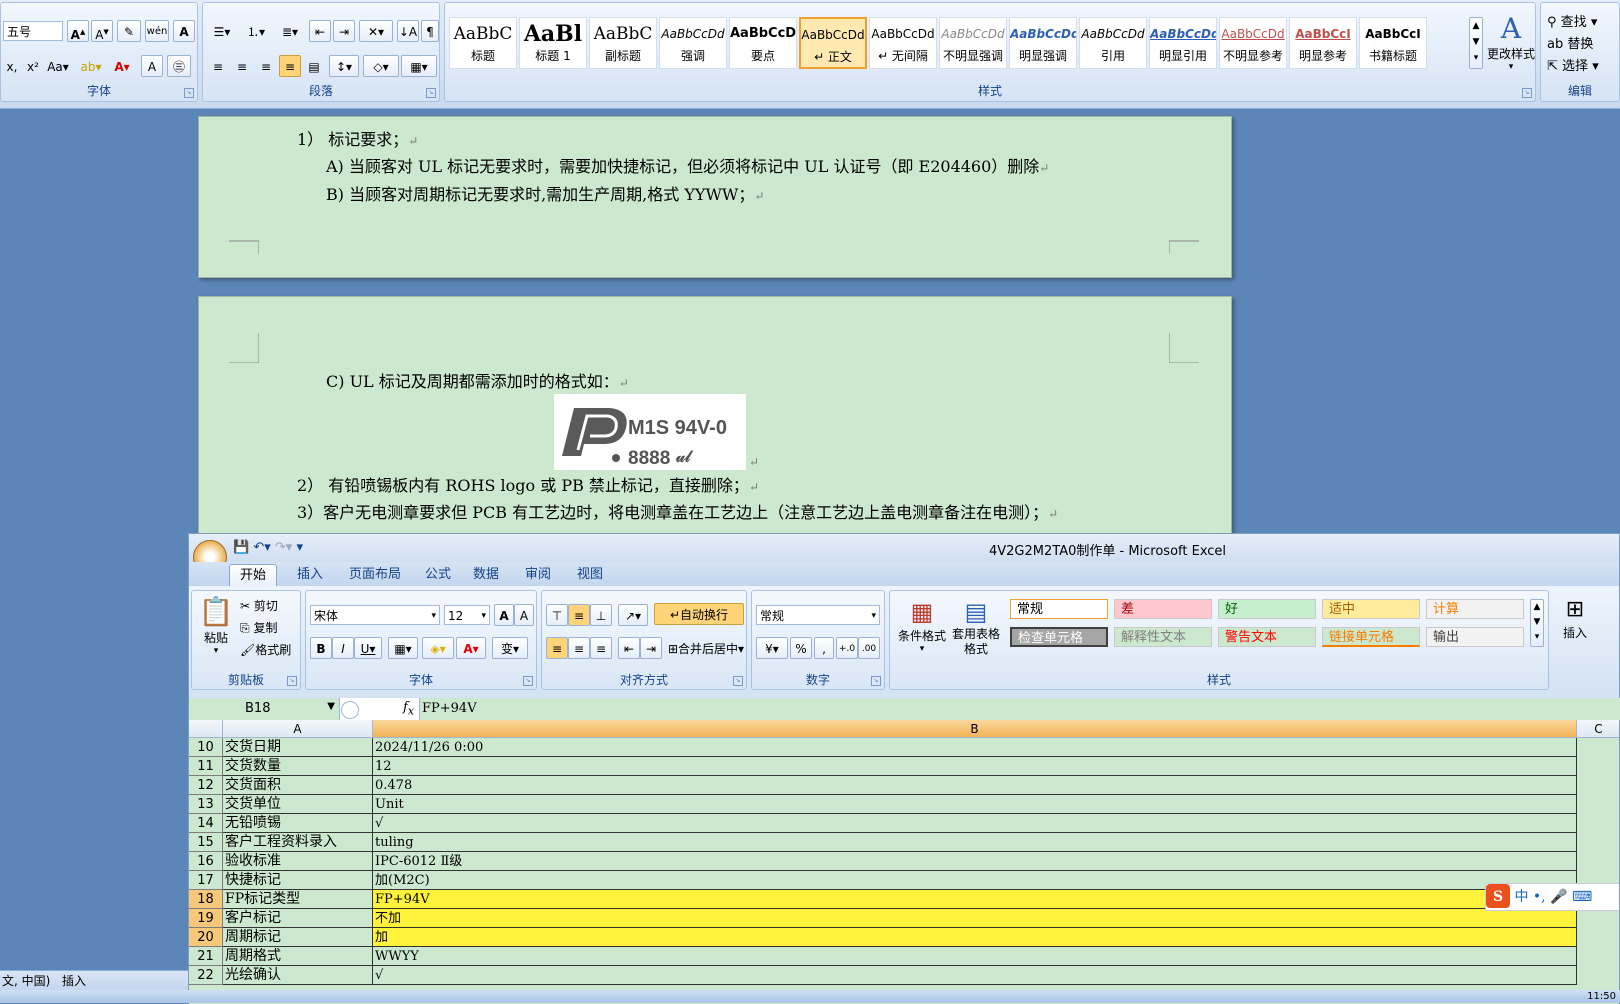 The width and height of the screenshot is (1620, 1004). What do you see at coordinates (623, 43) in the screenshot?
I see `style-tile: AaBbC 副标题` at bounding box center [623, 43].